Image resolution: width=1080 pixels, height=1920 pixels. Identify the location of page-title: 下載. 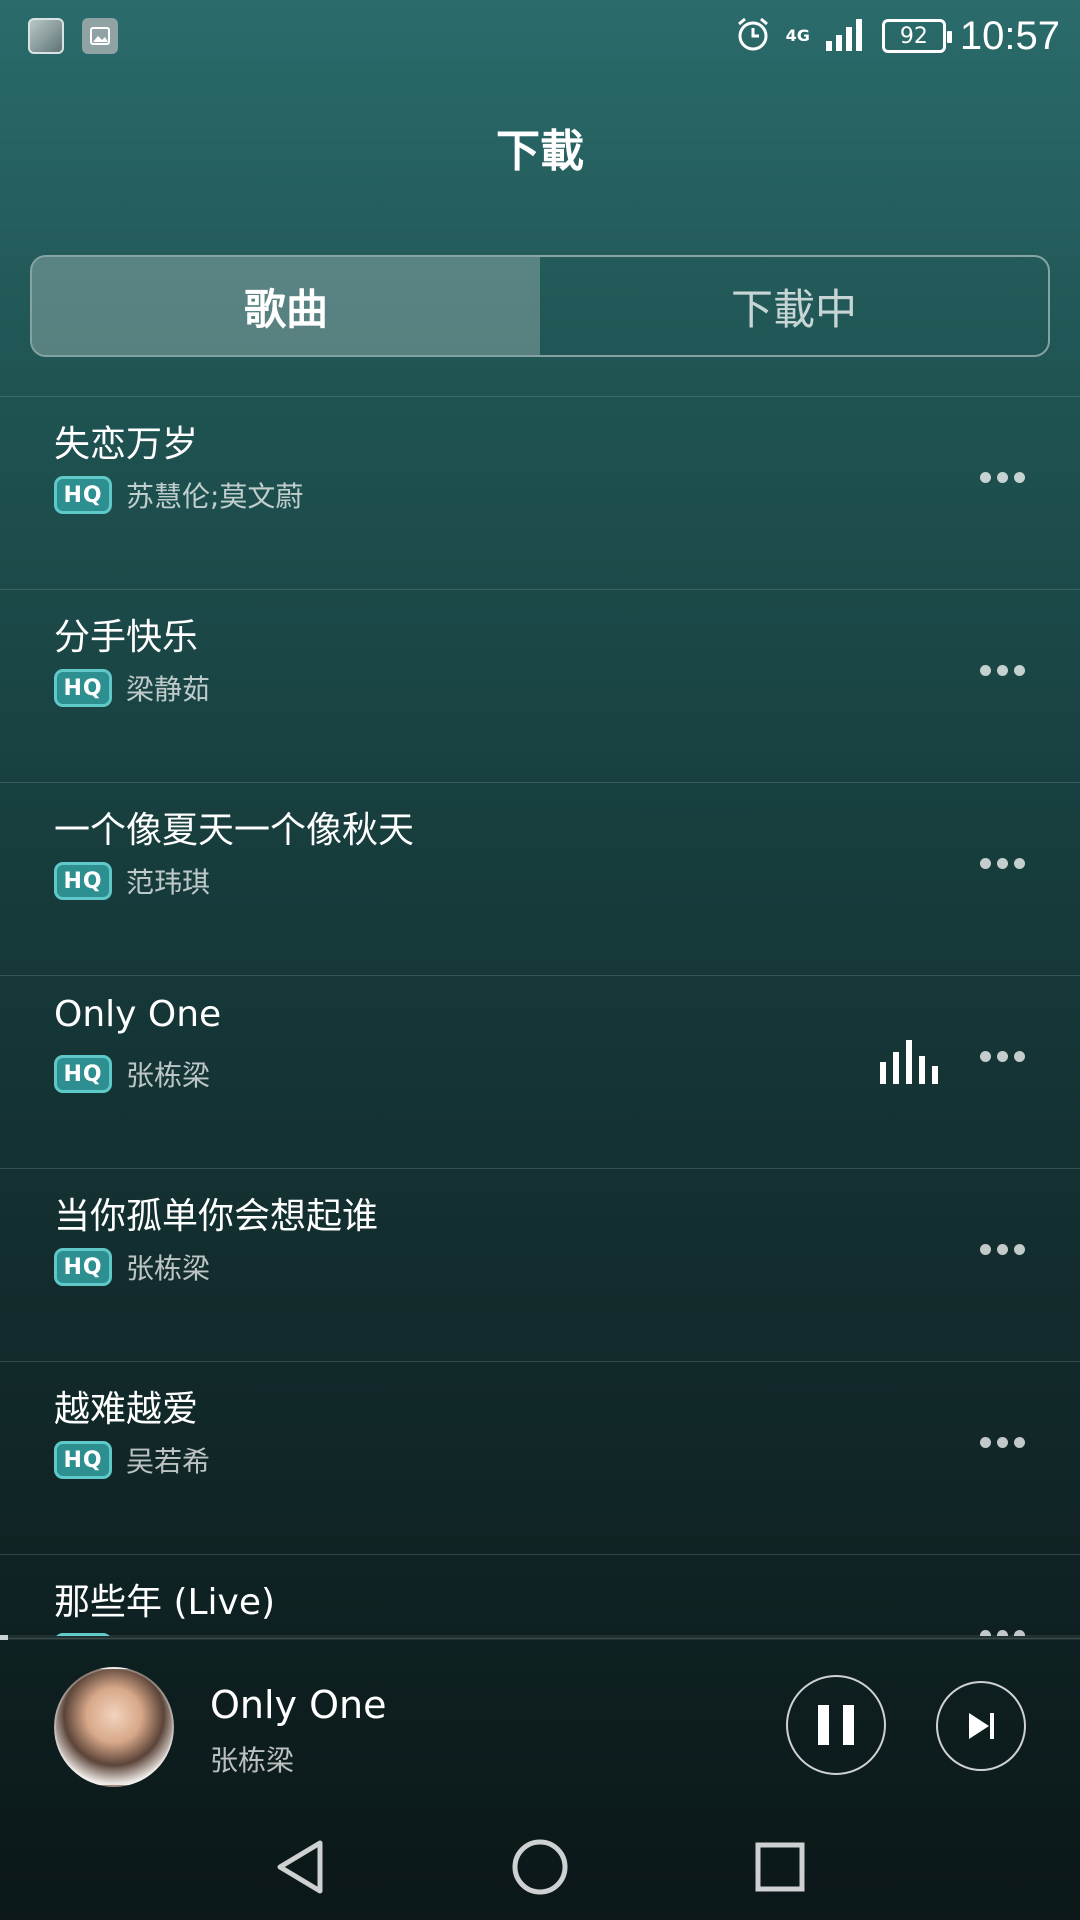
(540, 151).